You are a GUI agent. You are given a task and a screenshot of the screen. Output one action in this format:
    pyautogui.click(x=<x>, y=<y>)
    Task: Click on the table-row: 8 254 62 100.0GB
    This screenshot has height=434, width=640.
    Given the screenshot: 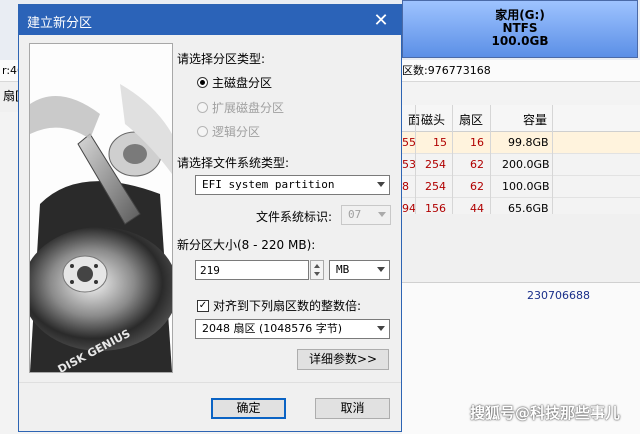 What is the action you would take?
    pyautogui.click(x=521, y=187)
    